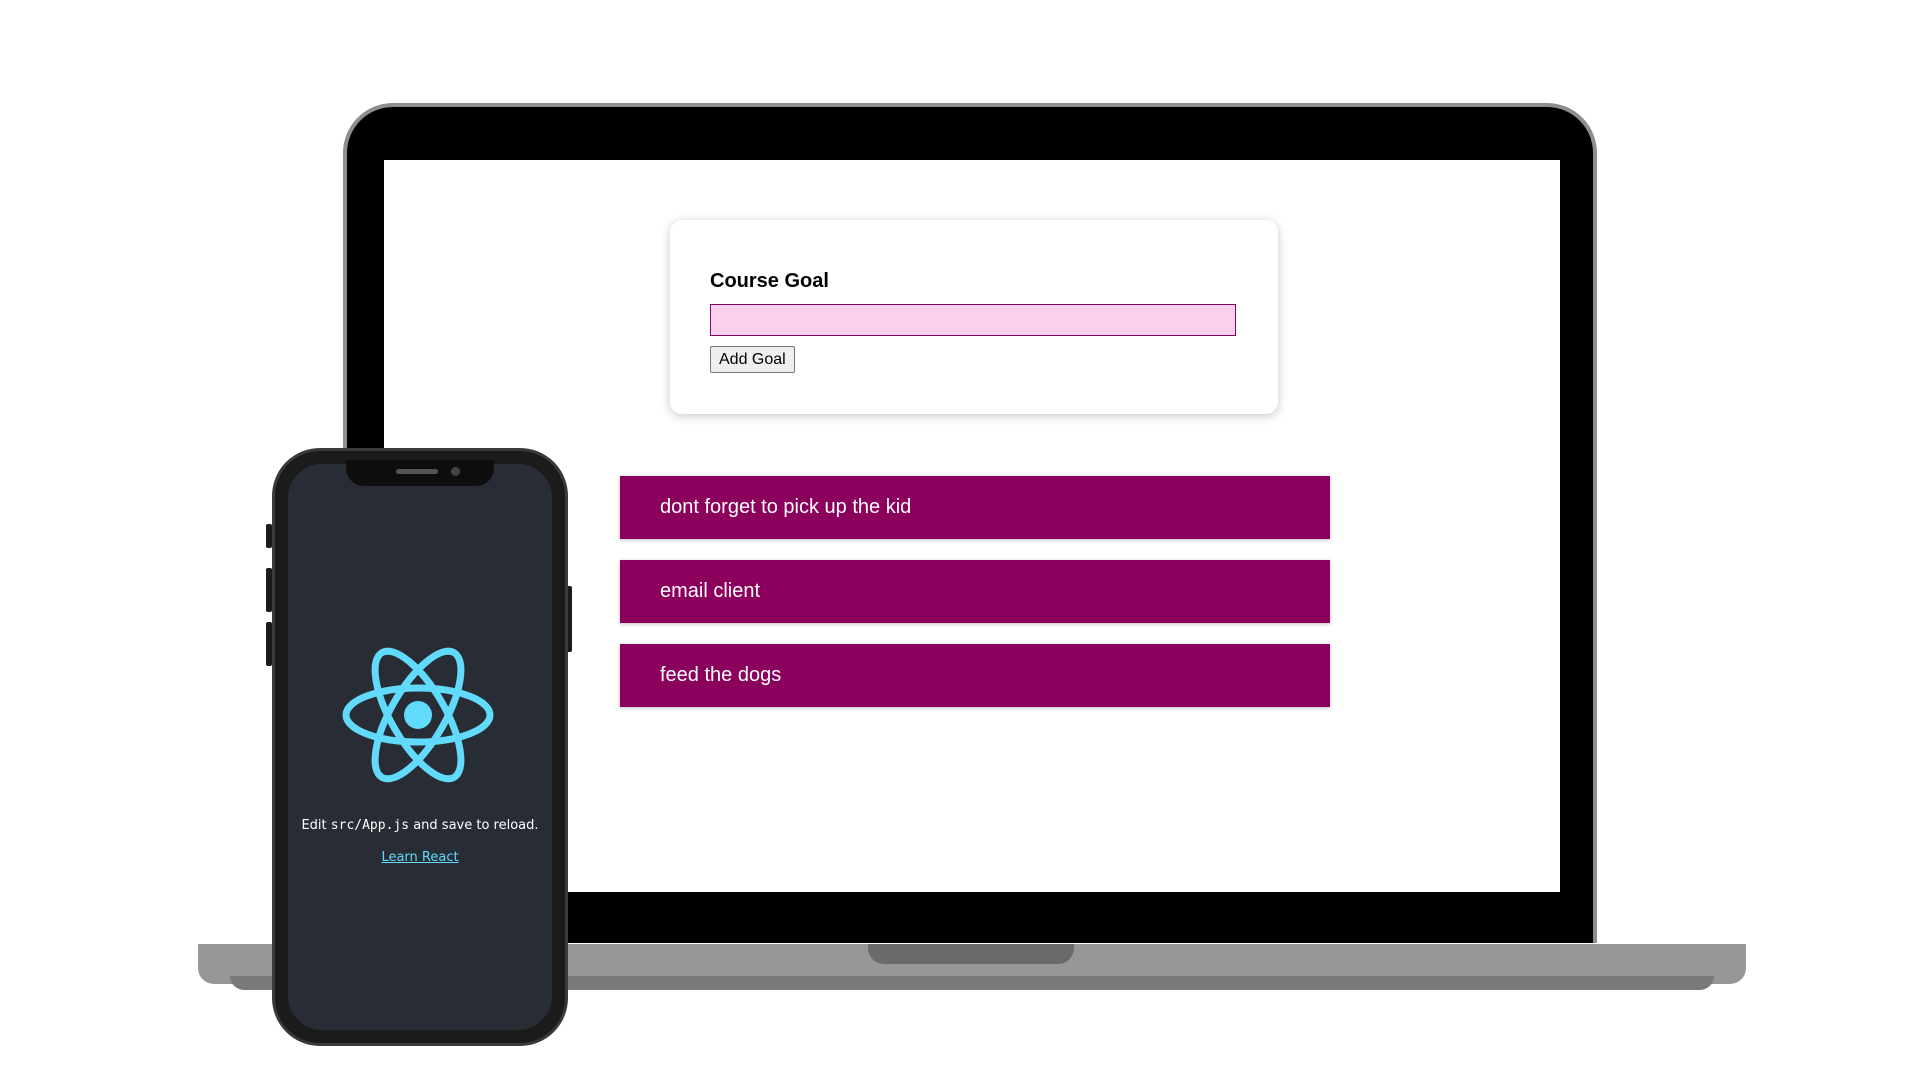 The image size is (1920, 1080). I want to click on goal-item: dont forget to pick up the kid, so click(975, 507).